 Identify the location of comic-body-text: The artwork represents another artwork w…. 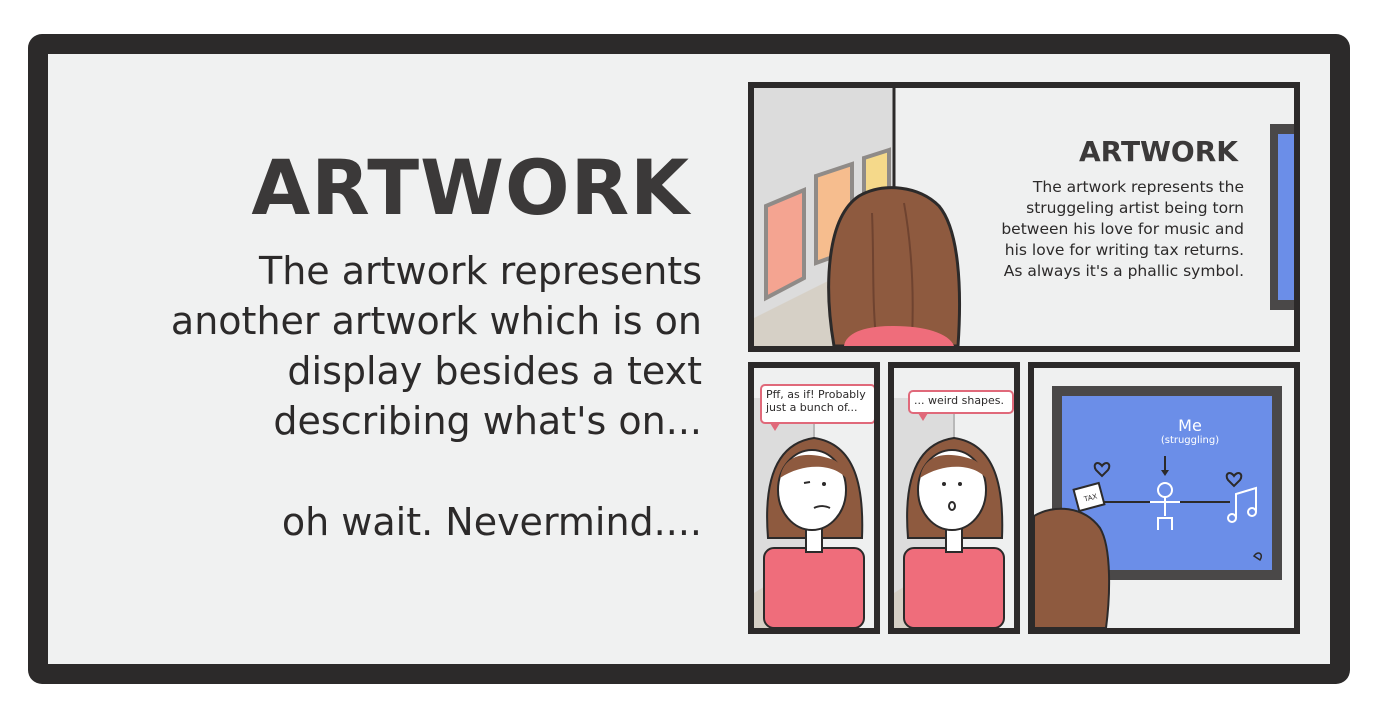
(436, 346).